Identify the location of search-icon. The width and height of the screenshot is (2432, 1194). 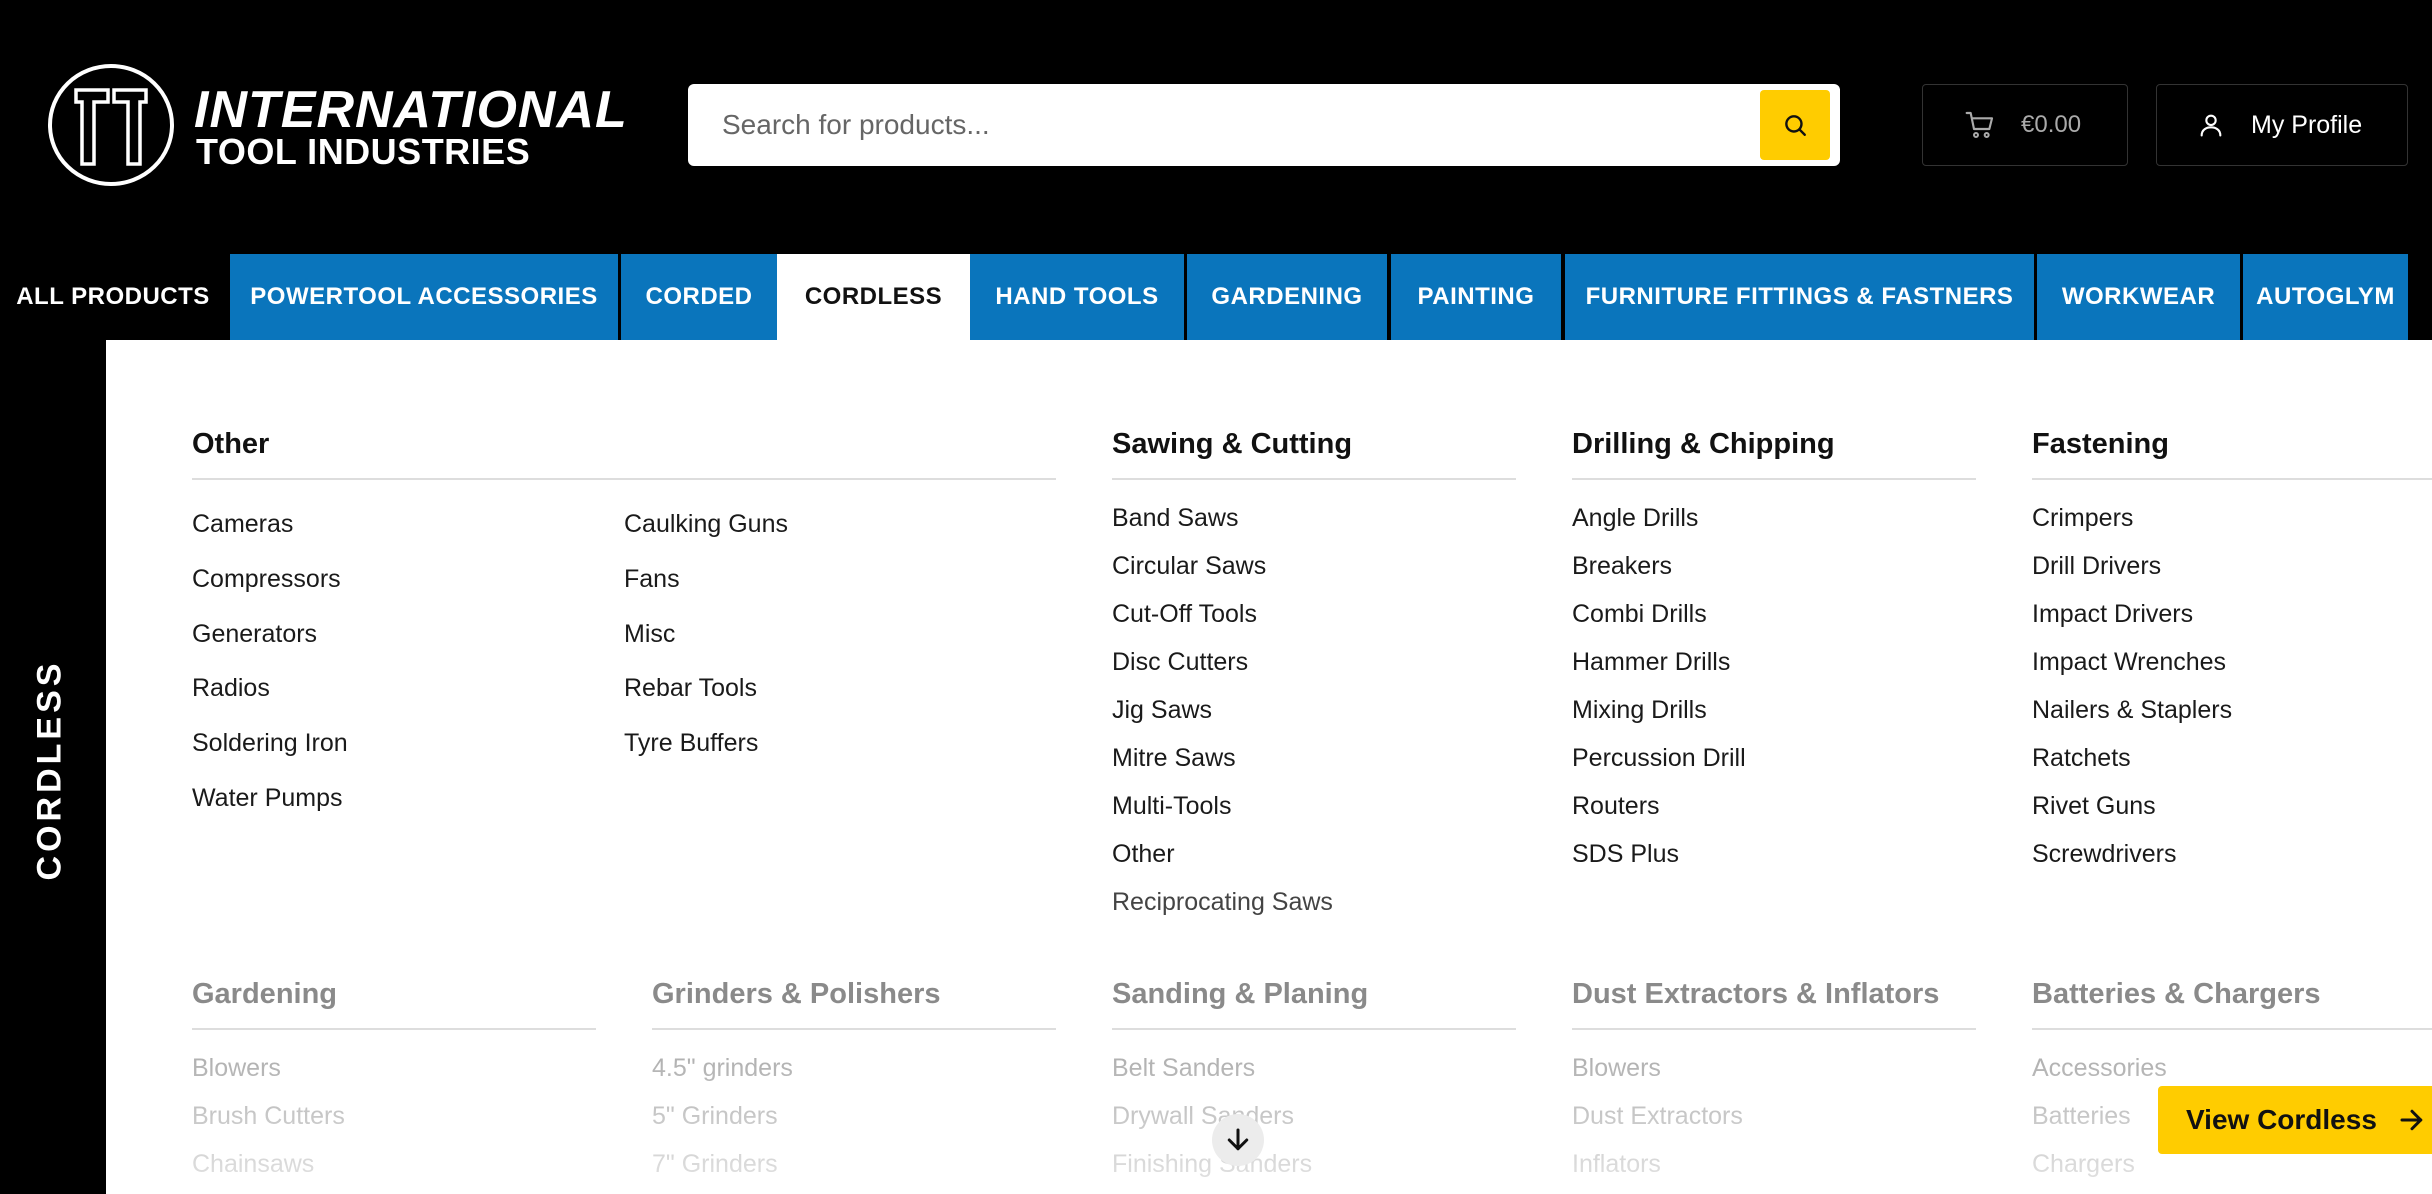
(1795, 125).